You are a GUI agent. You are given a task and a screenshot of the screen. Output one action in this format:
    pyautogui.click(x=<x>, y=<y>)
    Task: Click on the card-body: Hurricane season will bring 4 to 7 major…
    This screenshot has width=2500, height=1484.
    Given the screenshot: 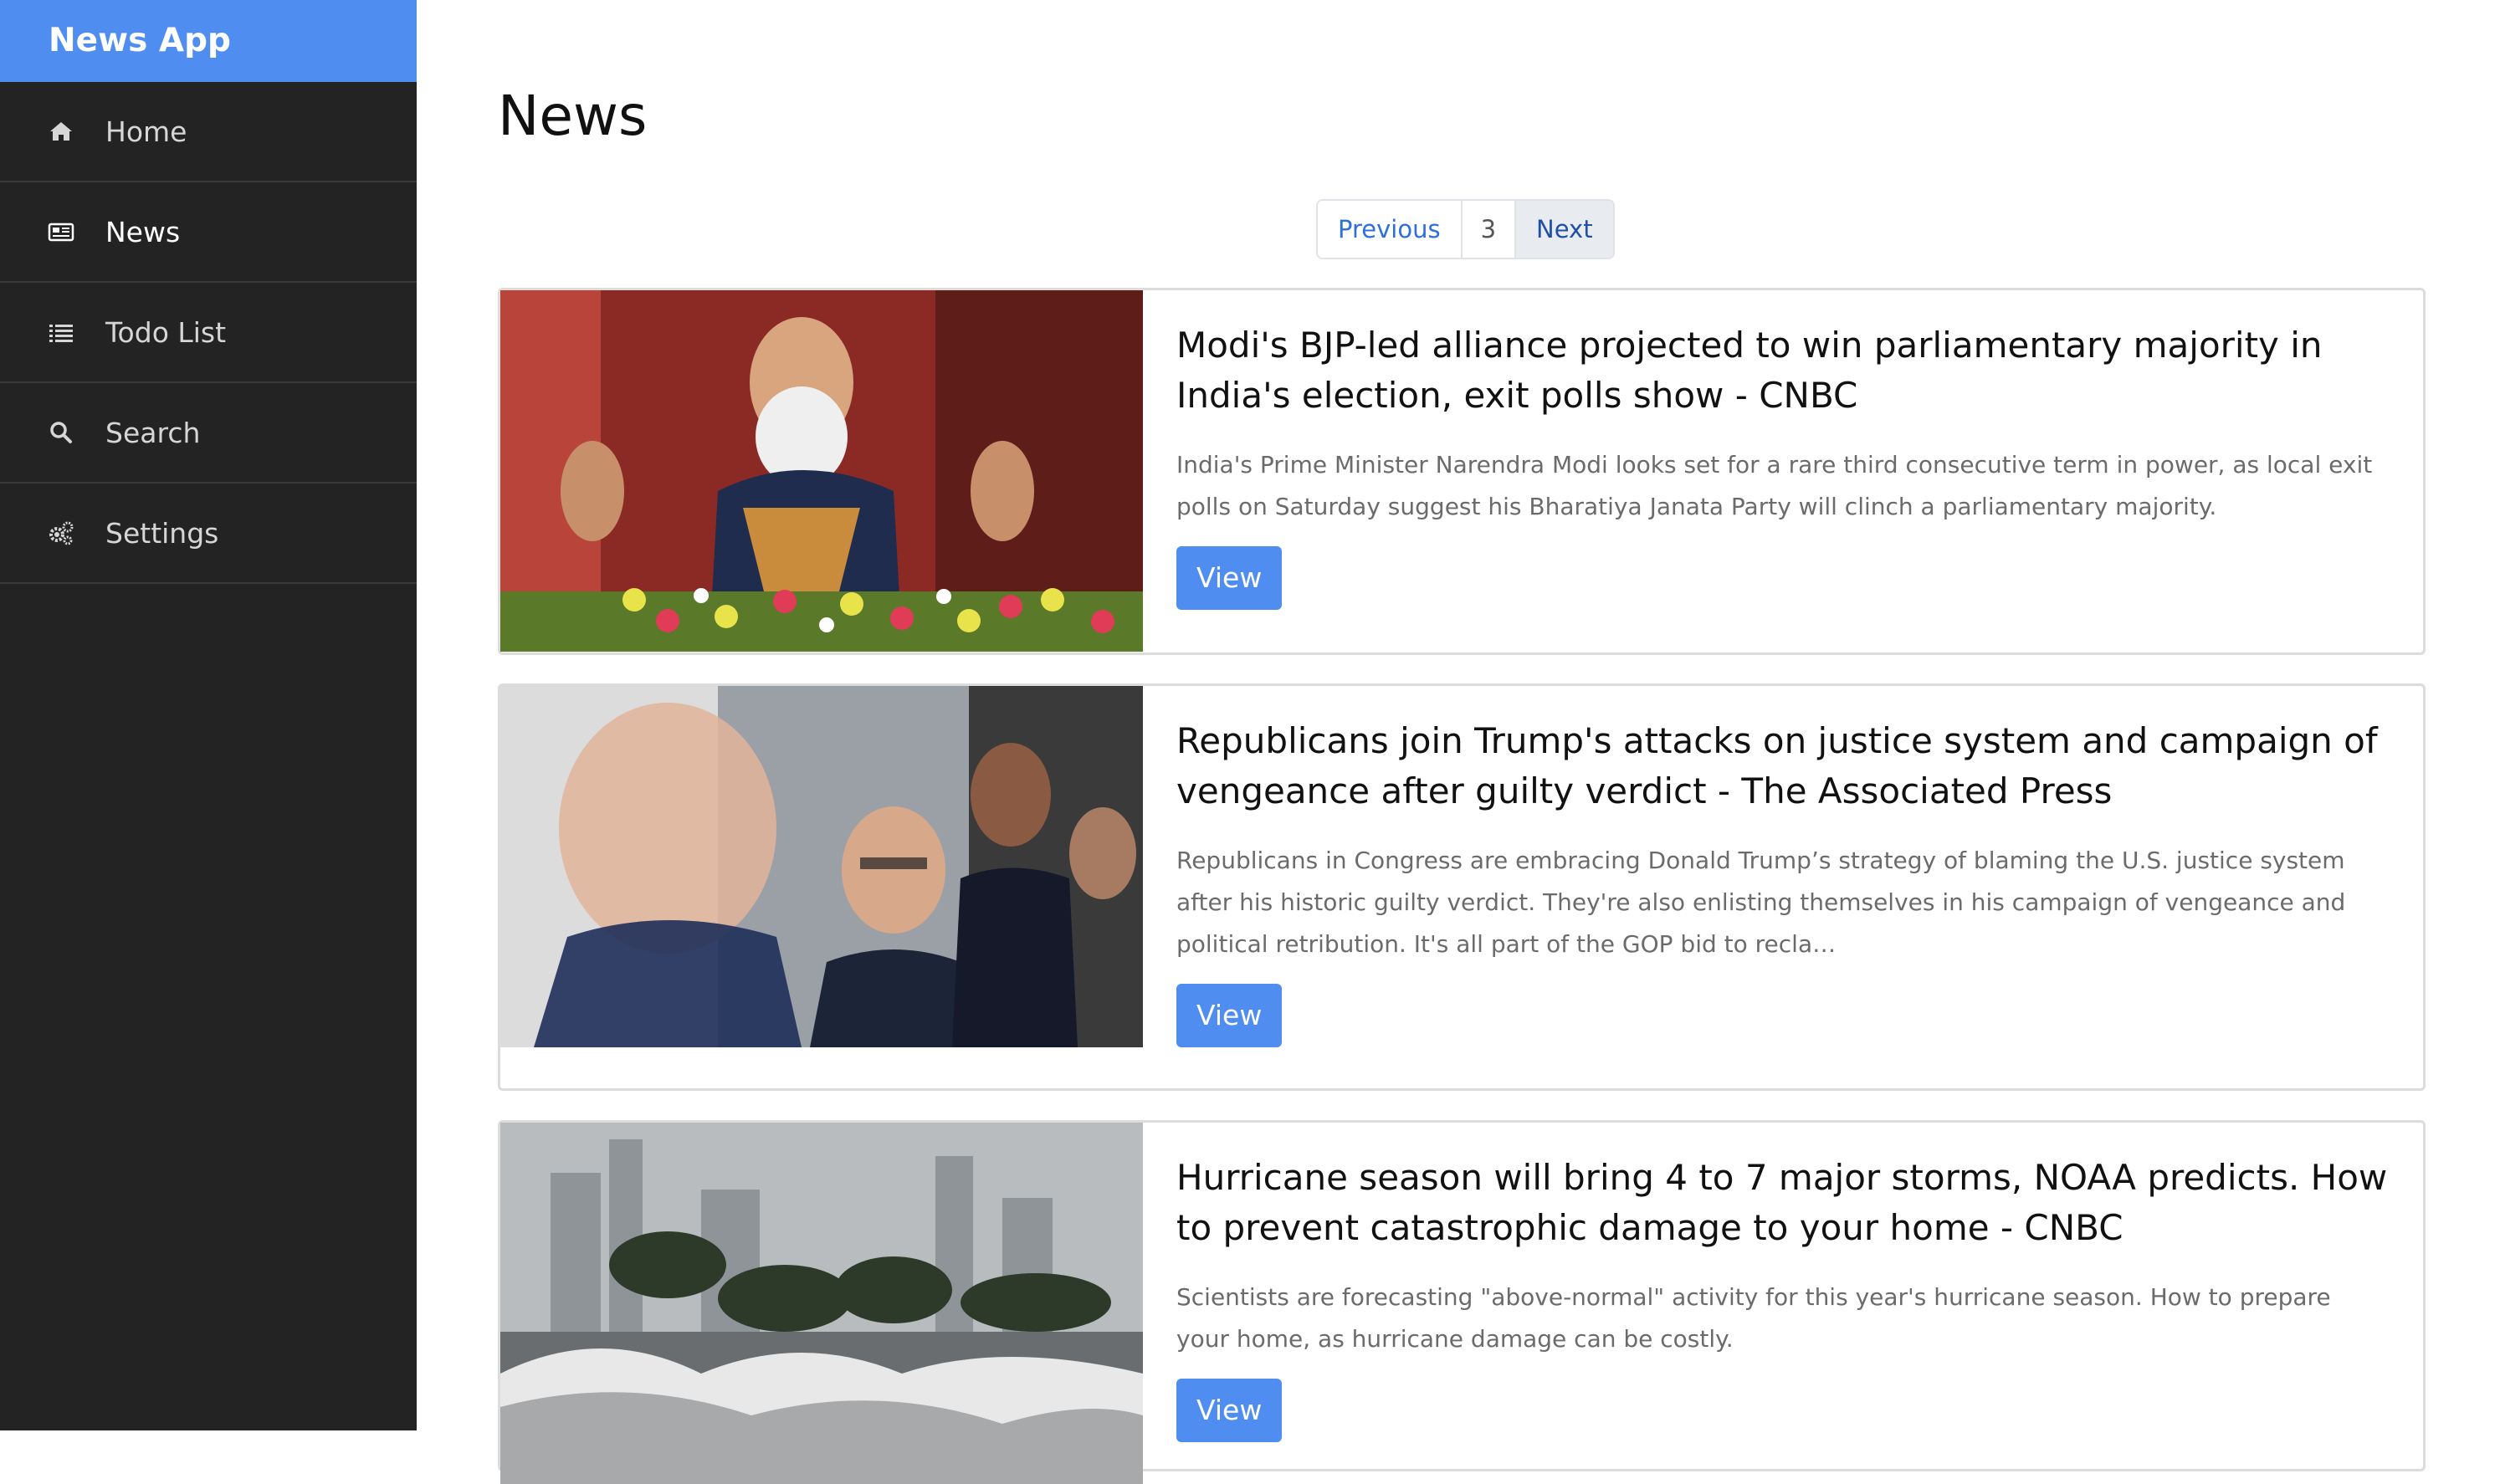 What is the action you would take?
    pyautogui.click(x=1783, y=1296)
    